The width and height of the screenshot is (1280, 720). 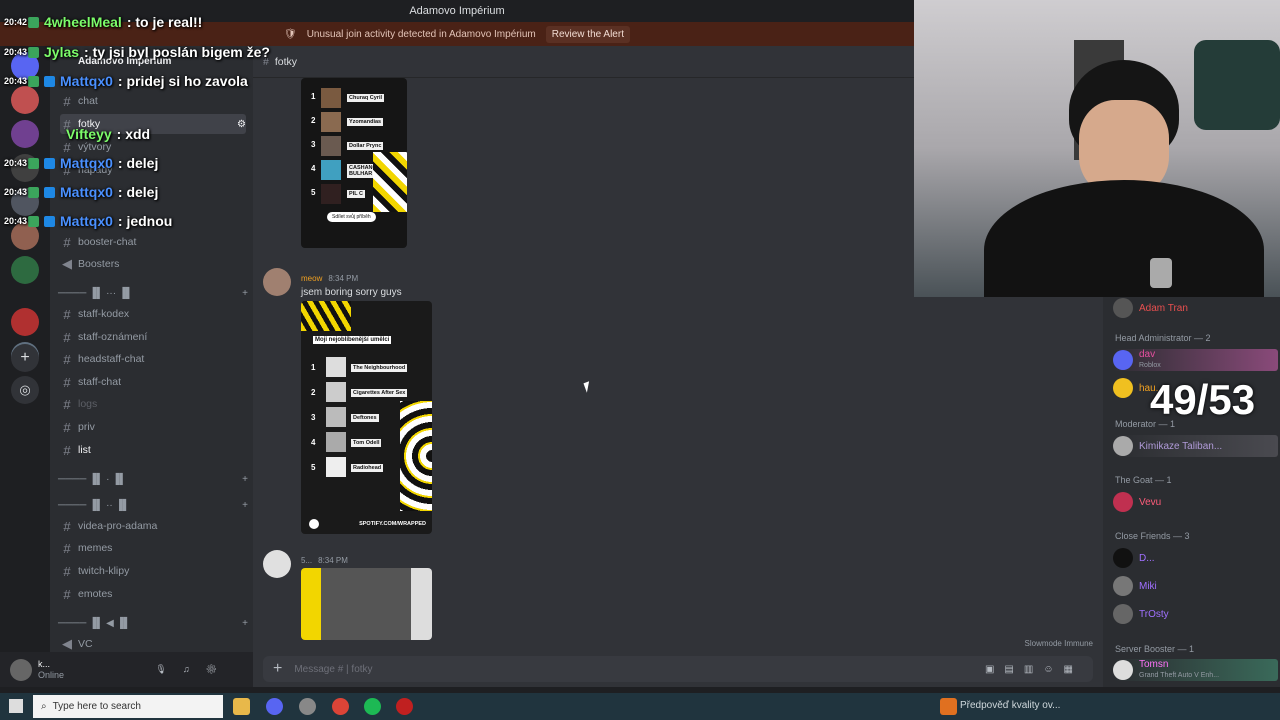 I want to click on member-item: TrOsty, so click(x=1195, y=614).